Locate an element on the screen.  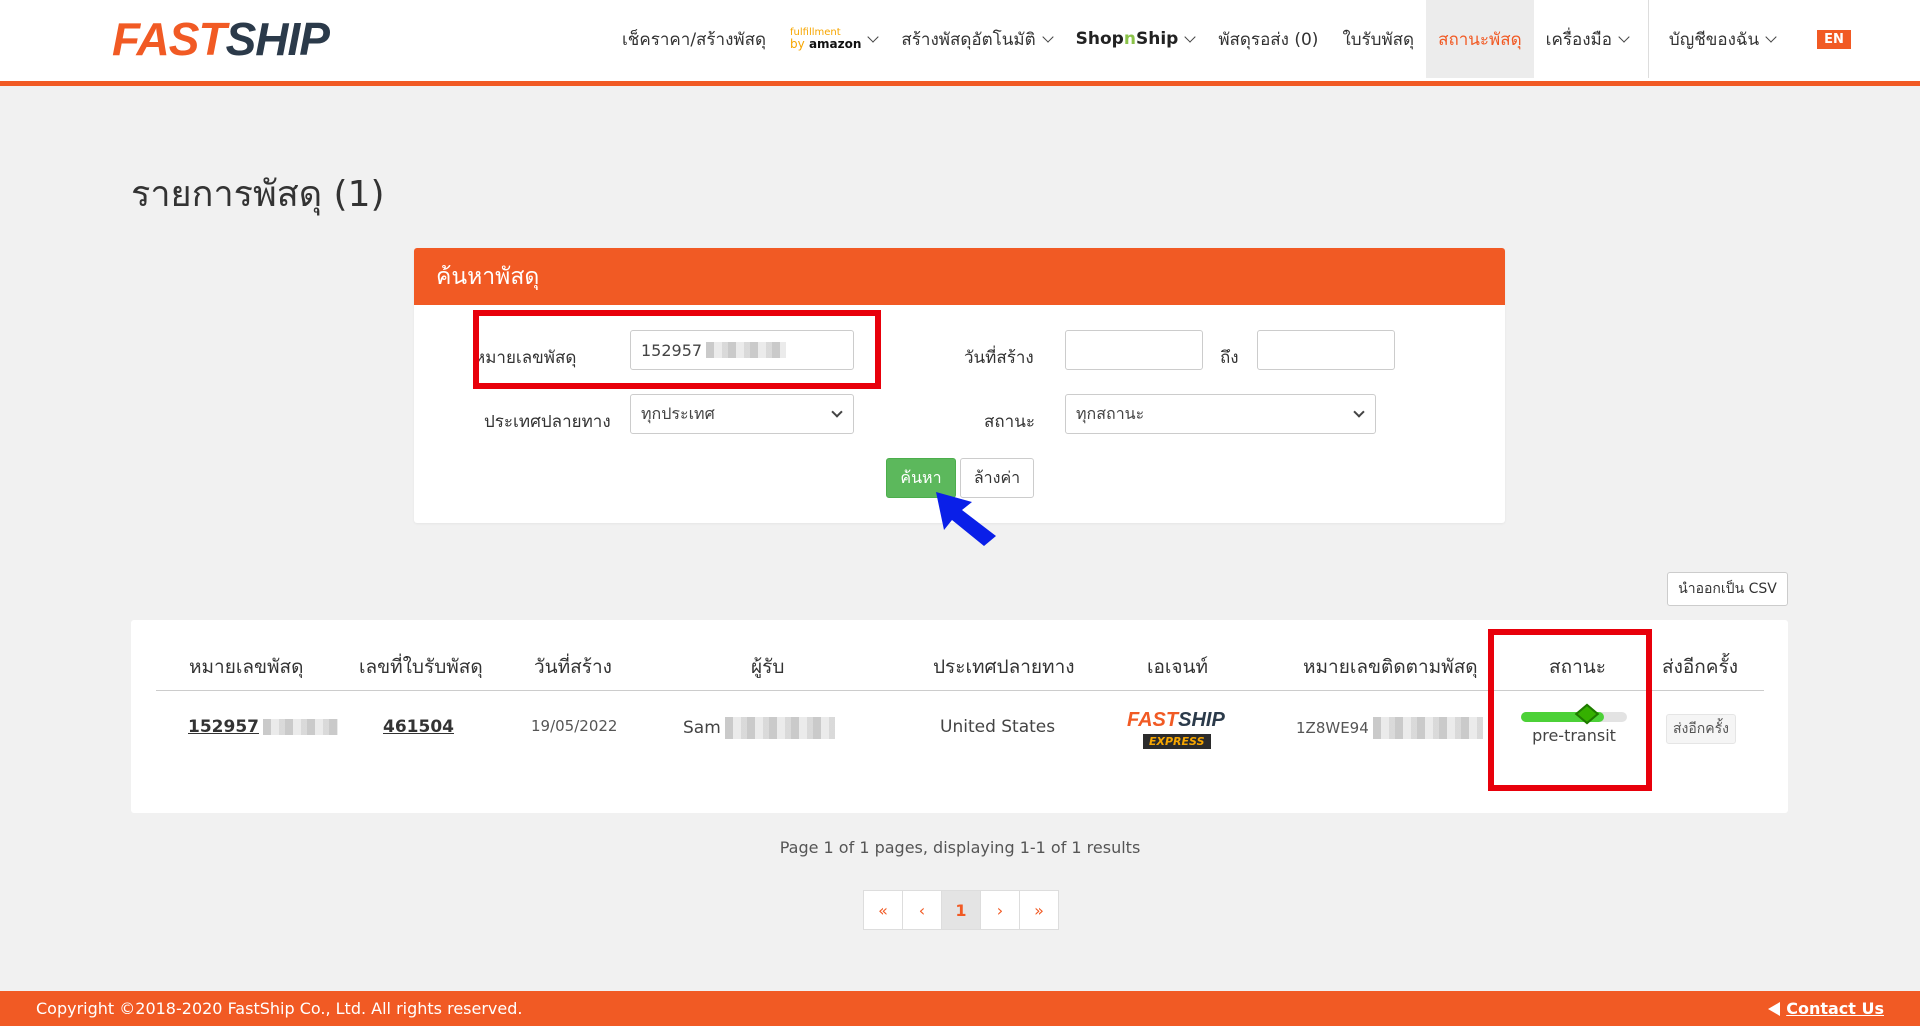
recipient-text: Sam is located at coordinates (702, 728).